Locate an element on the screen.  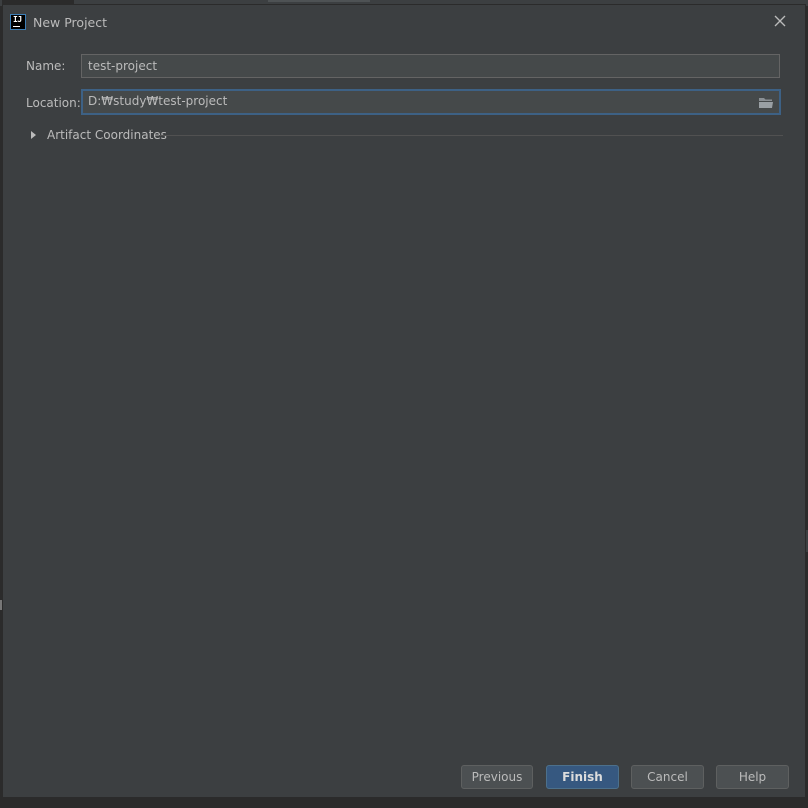
artifact-coordinates-toggle: Artifact Coordinates is located at coordinates (407, 135).